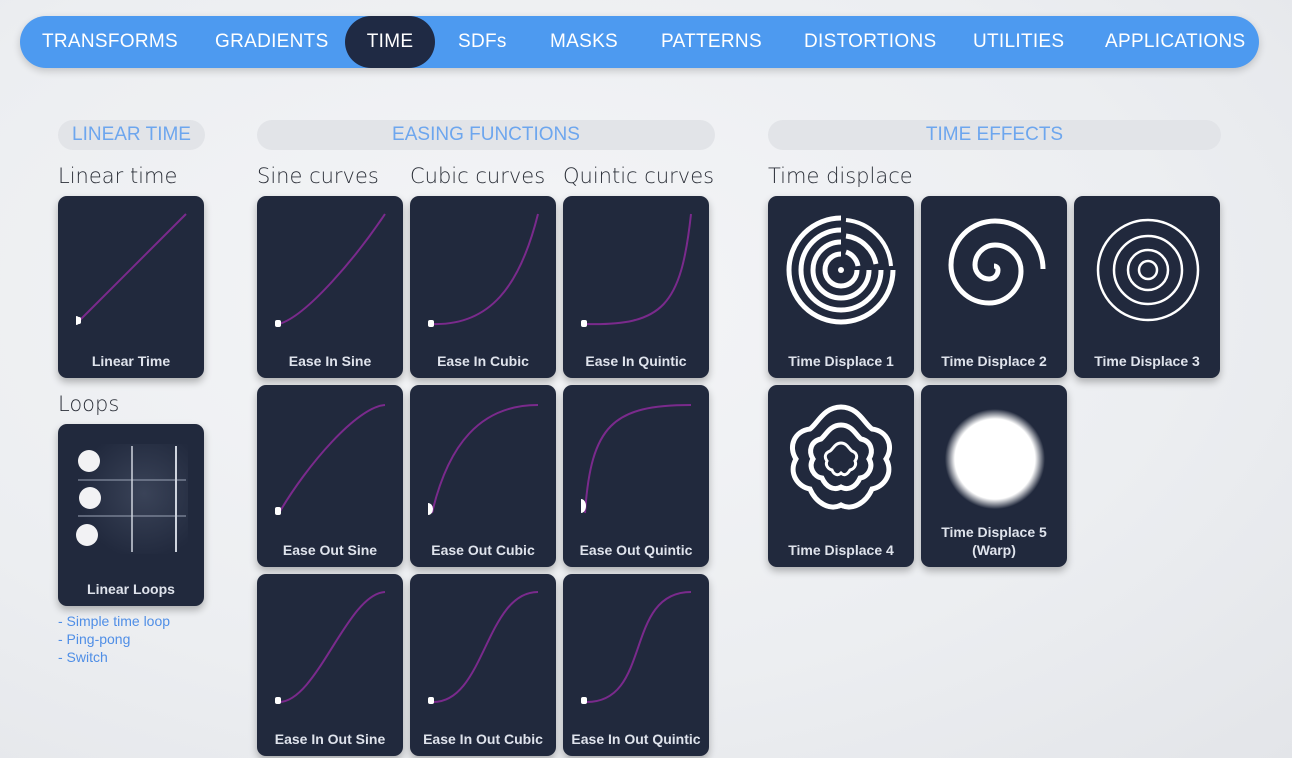  I want to click on ease-out-quintic-curve, so click(636, 459).